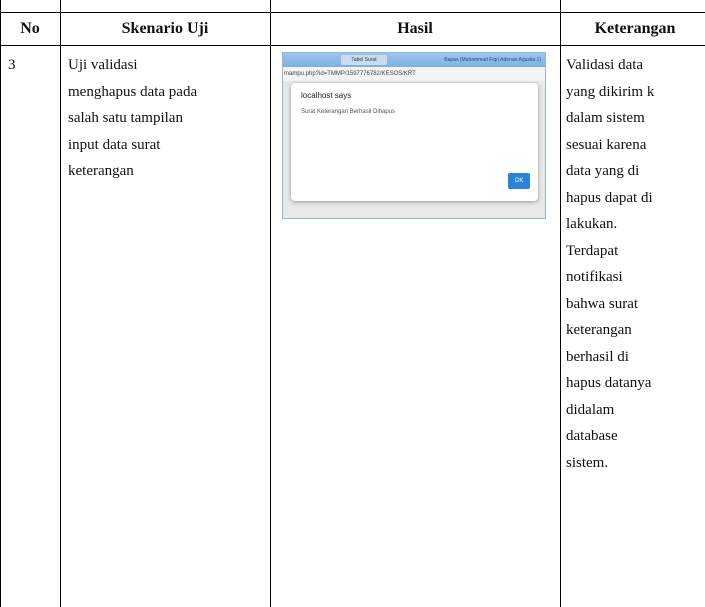  I want to click on keterangan-line: hapus datanya, so click(609, 383).